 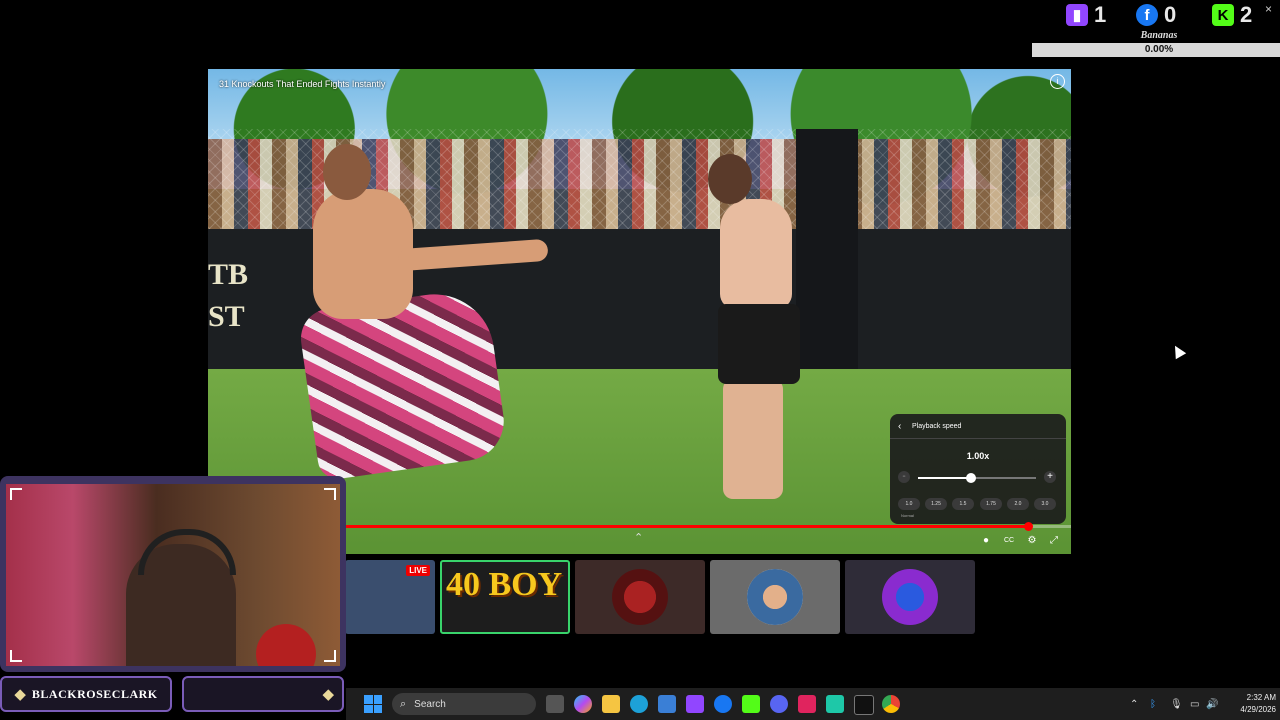 I want to click on search-icon: ⌕, so click(x=403, y=703).